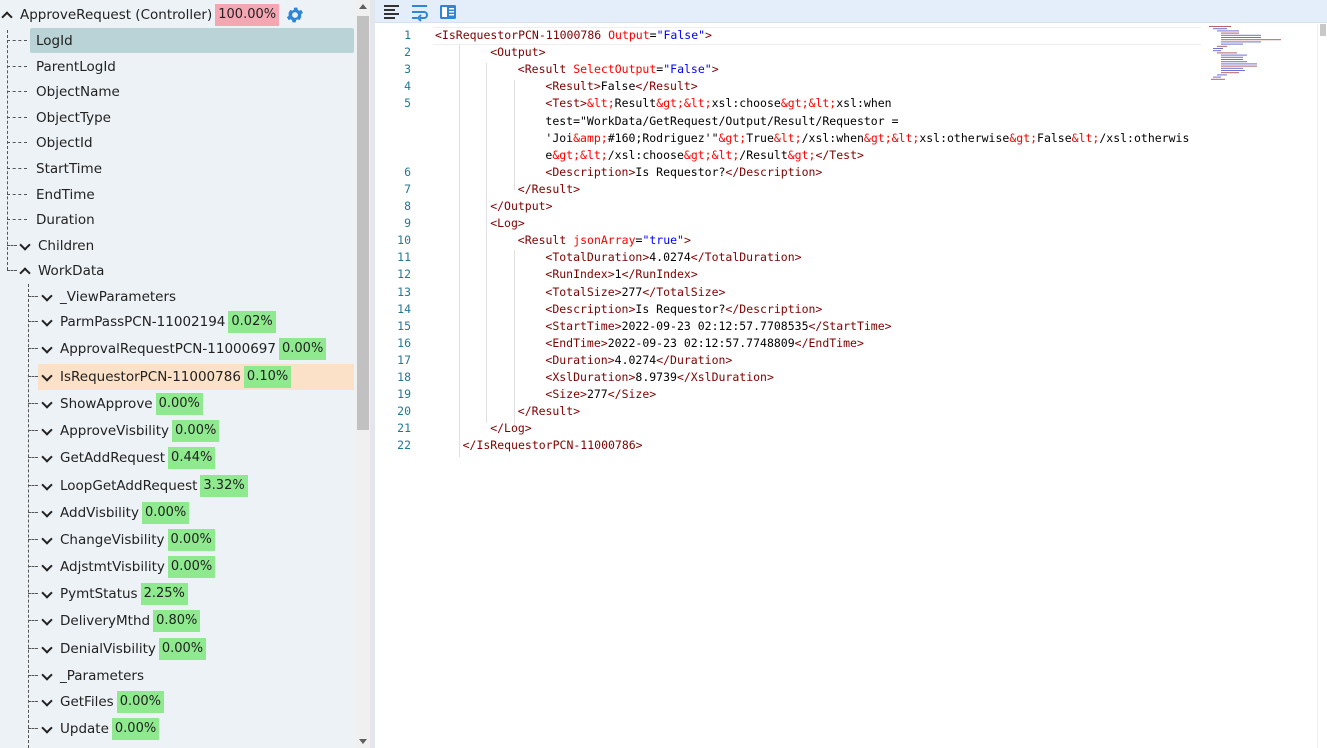 The width and height of the screenshot is (1327, 748). What do you see at coordinates (128, 566) in the screenshot?
I see `tree-item-workdata-child: AdjstmtVisbility 0.00%` at bounding box center [128, 566].